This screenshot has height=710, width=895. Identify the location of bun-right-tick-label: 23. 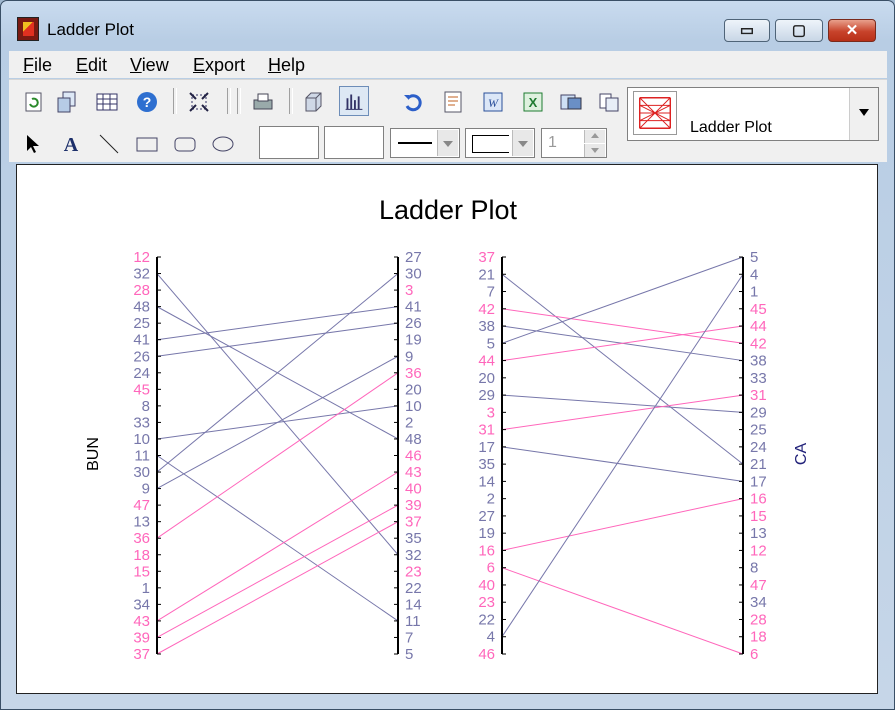
(413, 571).